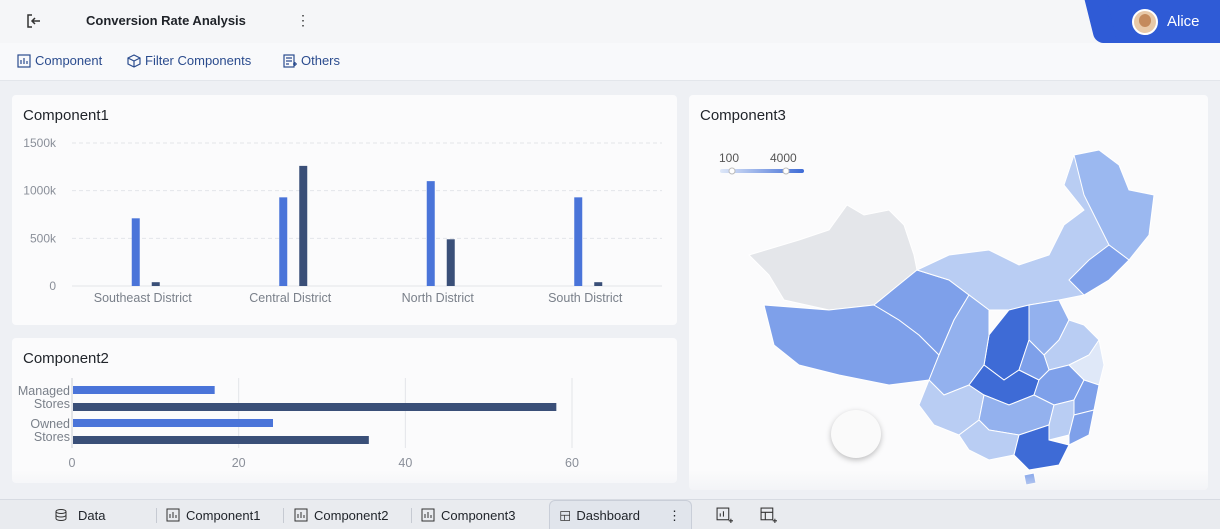 This screenshot has height=529, width=1220. What do you see at coordinates (1030, 479) in the screenshot?
I see `region-hainan` at bounding box center [1030, 479].